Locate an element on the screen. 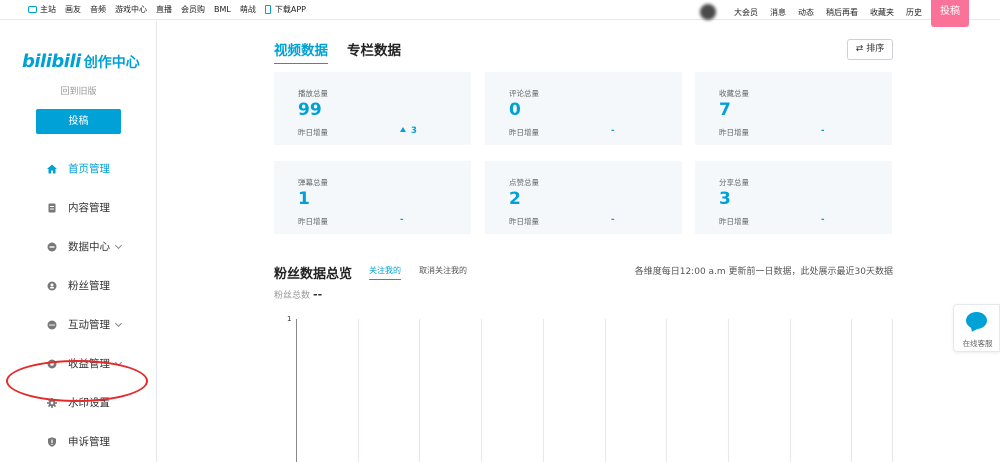 The image size is (1000, 462). sort-button: ⇄ 排序 is located at coordinates (870, 49).